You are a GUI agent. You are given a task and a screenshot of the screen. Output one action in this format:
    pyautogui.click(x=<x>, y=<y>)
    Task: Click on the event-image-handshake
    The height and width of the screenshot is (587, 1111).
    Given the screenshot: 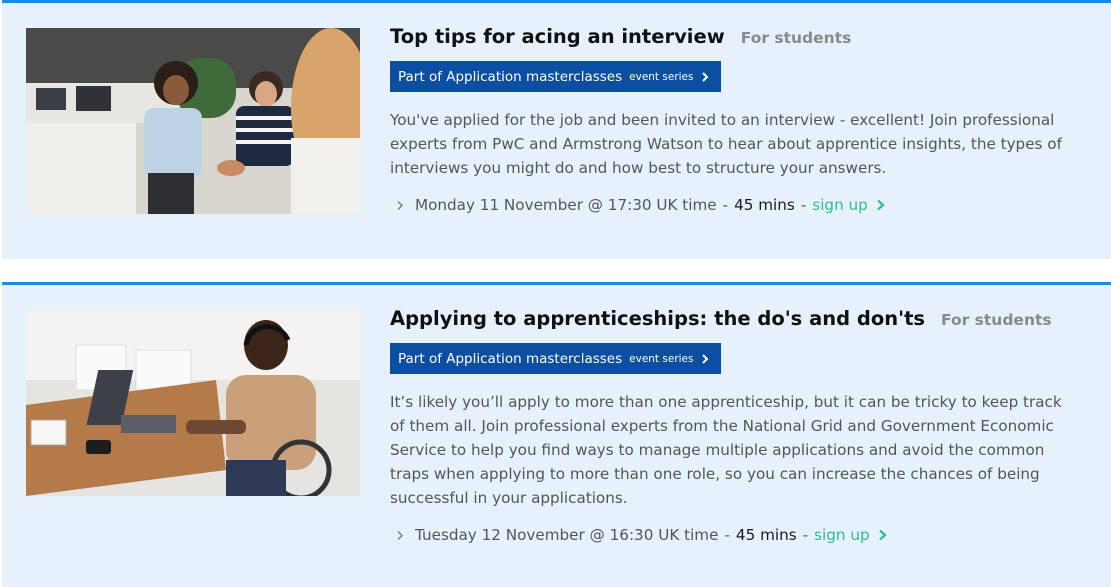 What is the action you would take?
    pyautogui.click(x=193, y=121)
    